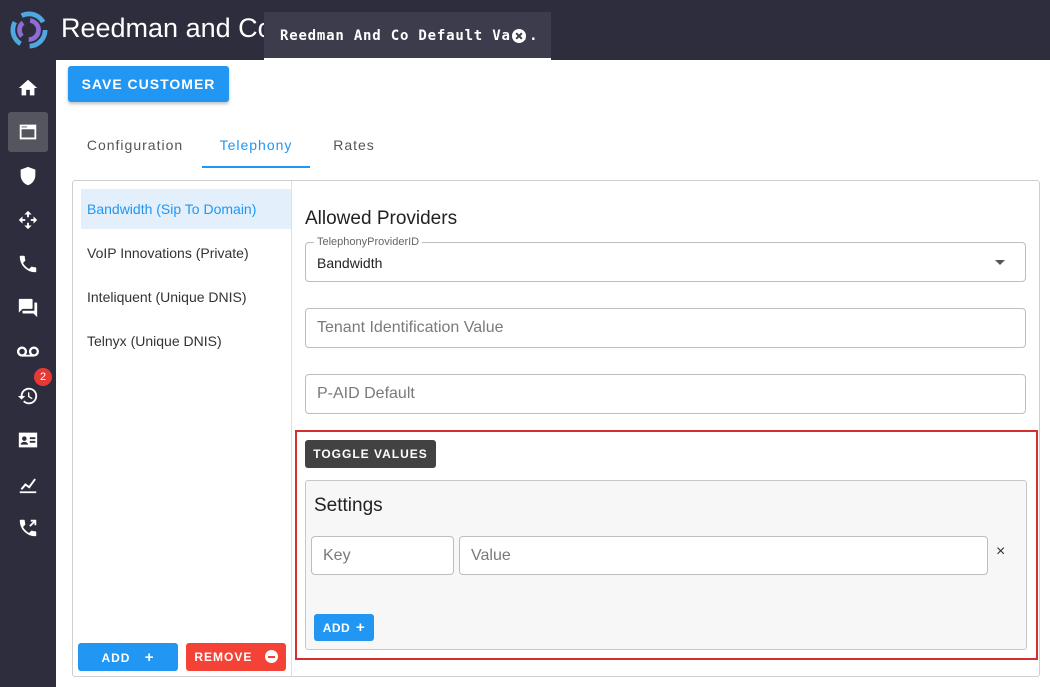  I want to click on setting-value-field, so click(723, 555).